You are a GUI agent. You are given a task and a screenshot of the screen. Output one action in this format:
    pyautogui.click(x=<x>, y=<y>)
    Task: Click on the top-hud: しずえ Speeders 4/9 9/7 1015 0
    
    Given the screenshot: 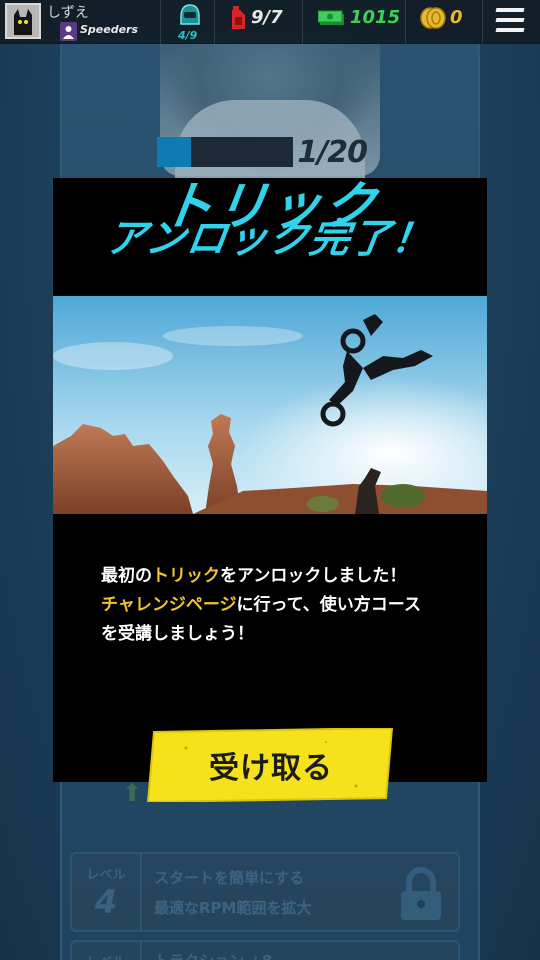 What is the action you would take?
    pyautogui.click(x=270, y=22)
    